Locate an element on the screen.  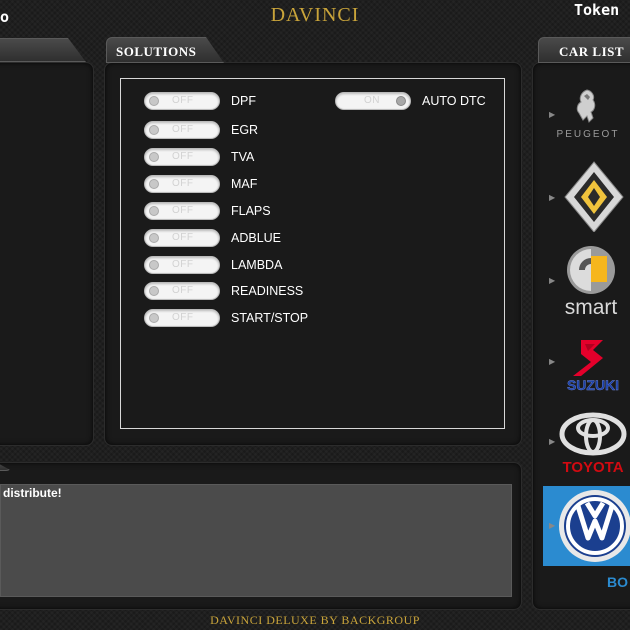
renault-diamond-icon is located at coordinates (594, 197).